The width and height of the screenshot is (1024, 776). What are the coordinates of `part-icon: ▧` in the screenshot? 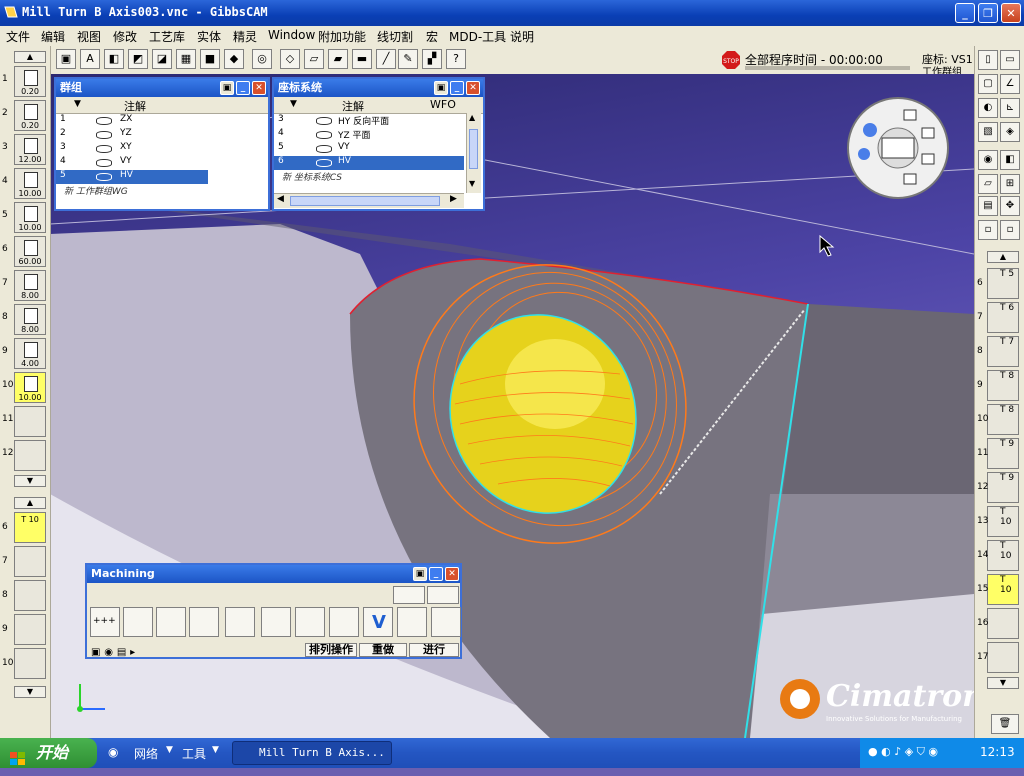 It's located at (988, 132).